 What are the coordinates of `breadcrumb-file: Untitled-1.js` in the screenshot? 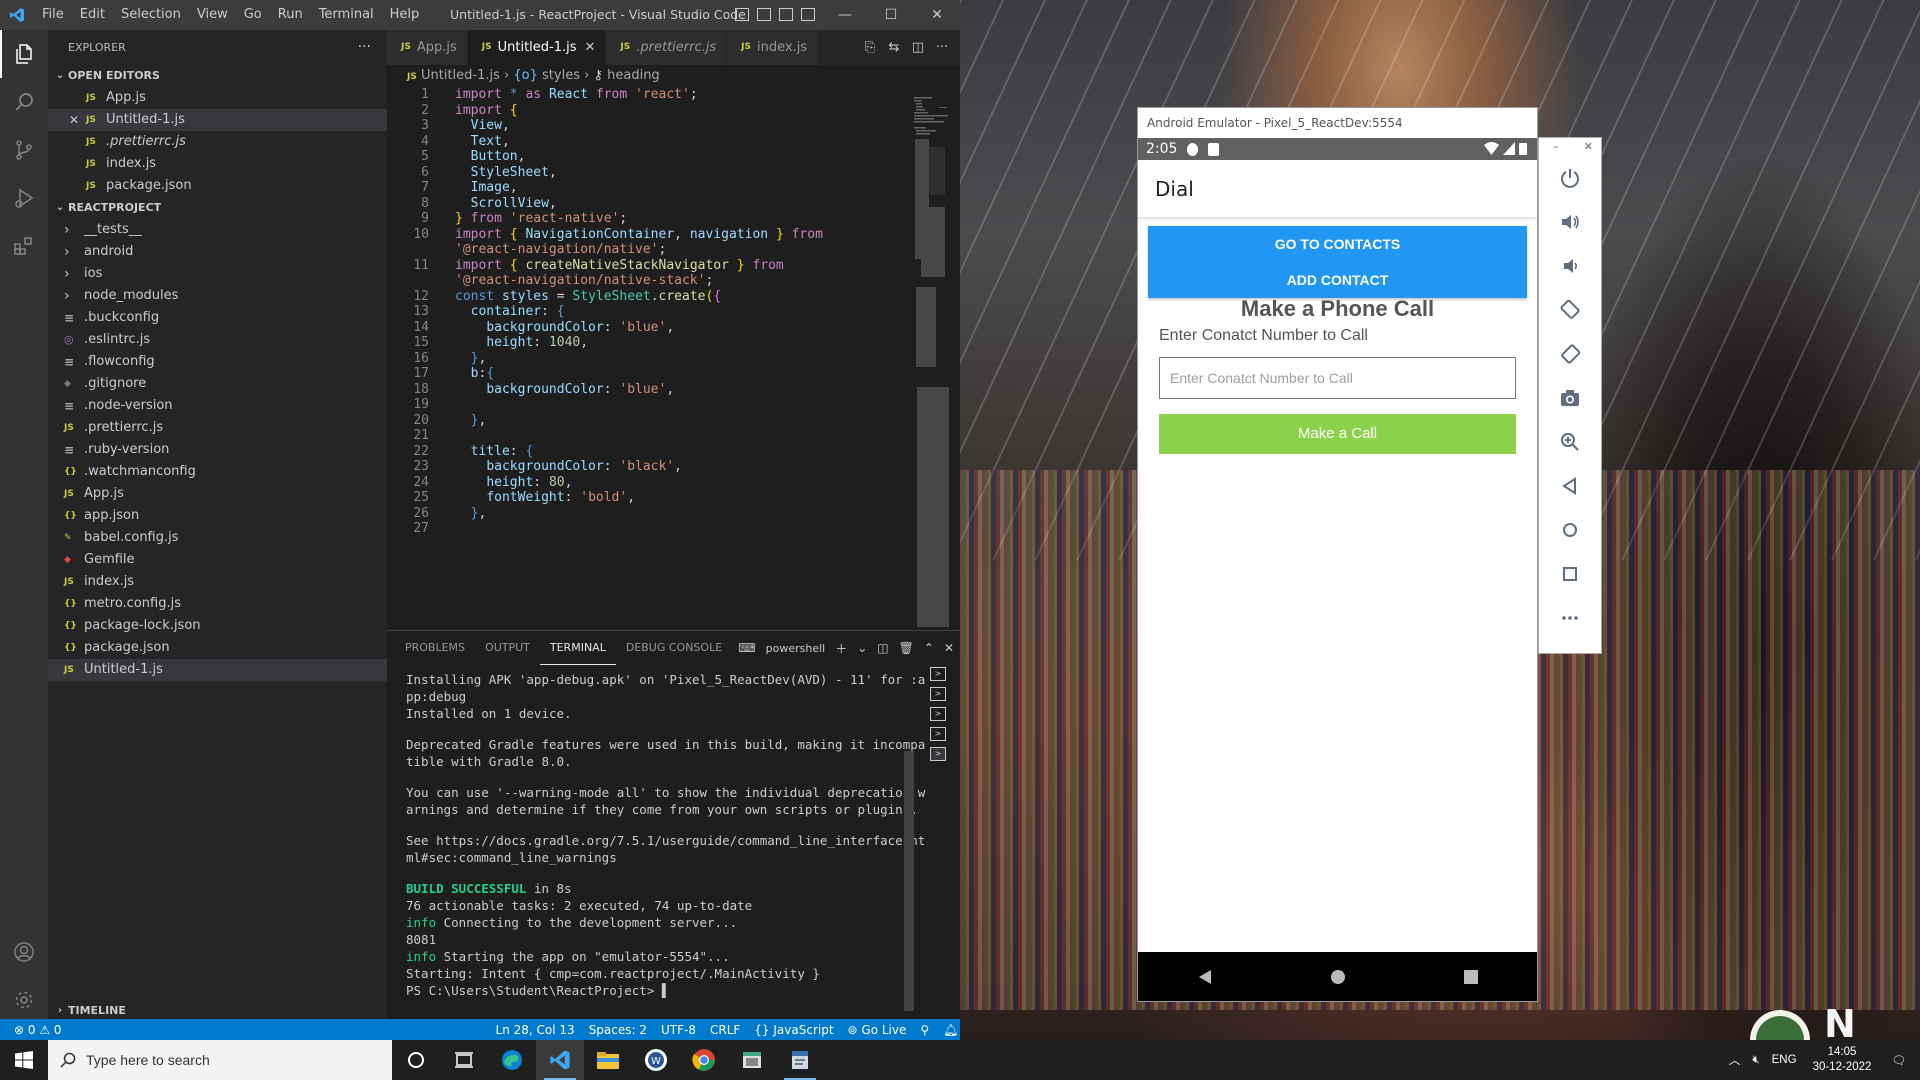 It's located at (460, 75).